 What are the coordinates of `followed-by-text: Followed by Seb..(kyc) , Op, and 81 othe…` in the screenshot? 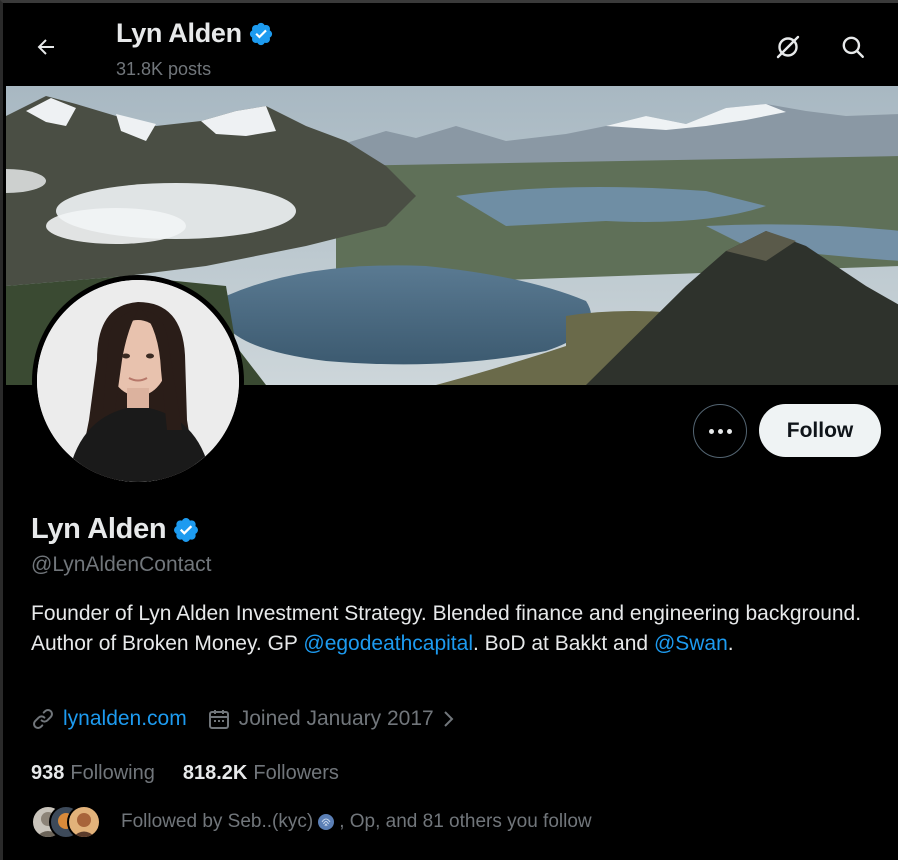 It's located at (356, 822).